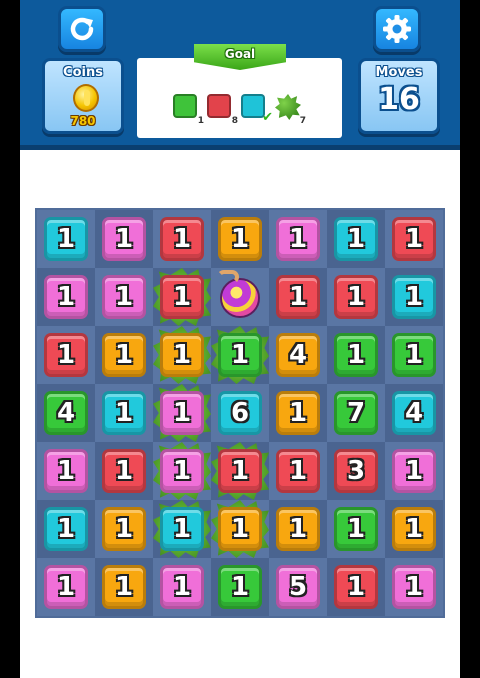  What do you see at coordinates (267, 117) in the screenshot?
I see `checkmark-icon: ✔` at bounding box center [267, 117].